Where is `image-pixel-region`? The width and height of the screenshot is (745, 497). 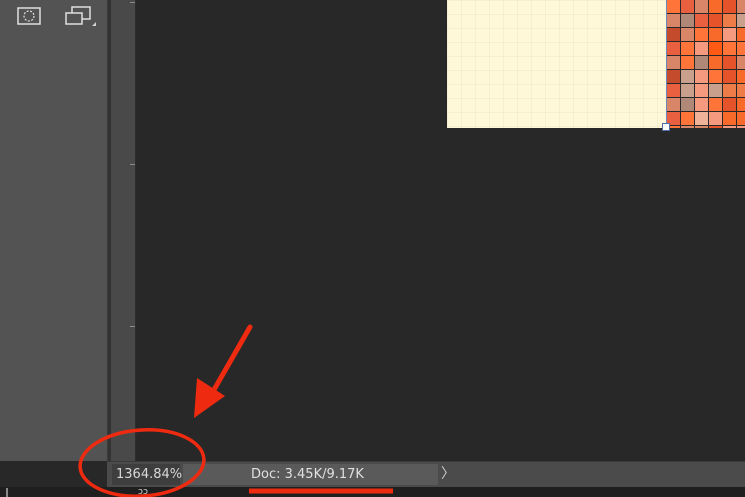
image-pixel-region is located at coordinates (705, 64).